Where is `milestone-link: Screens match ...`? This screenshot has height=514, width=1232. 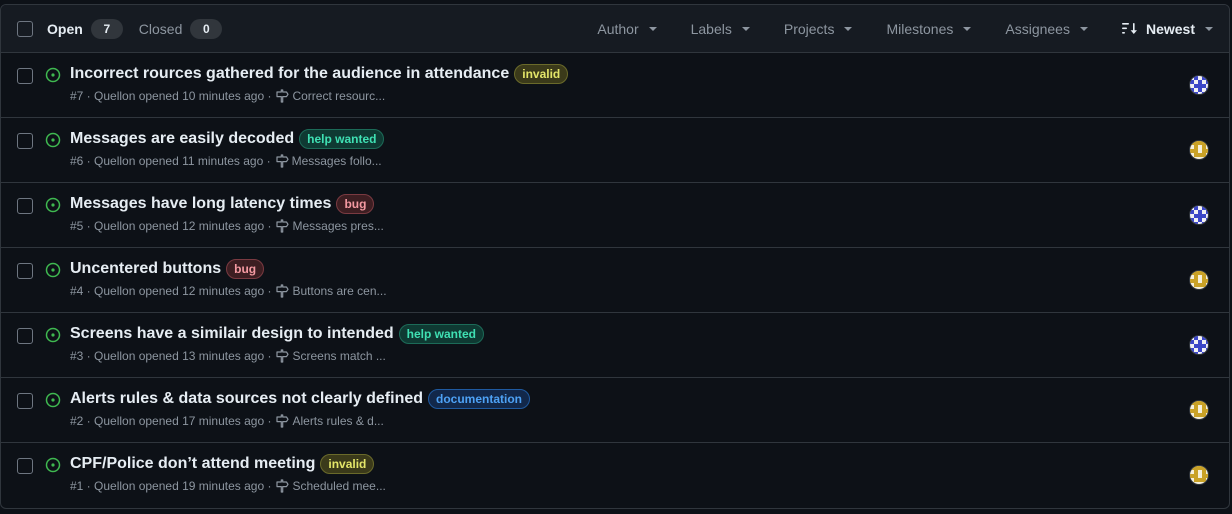 milestone-link: Screens match ... is located at coordinates (338, 356).